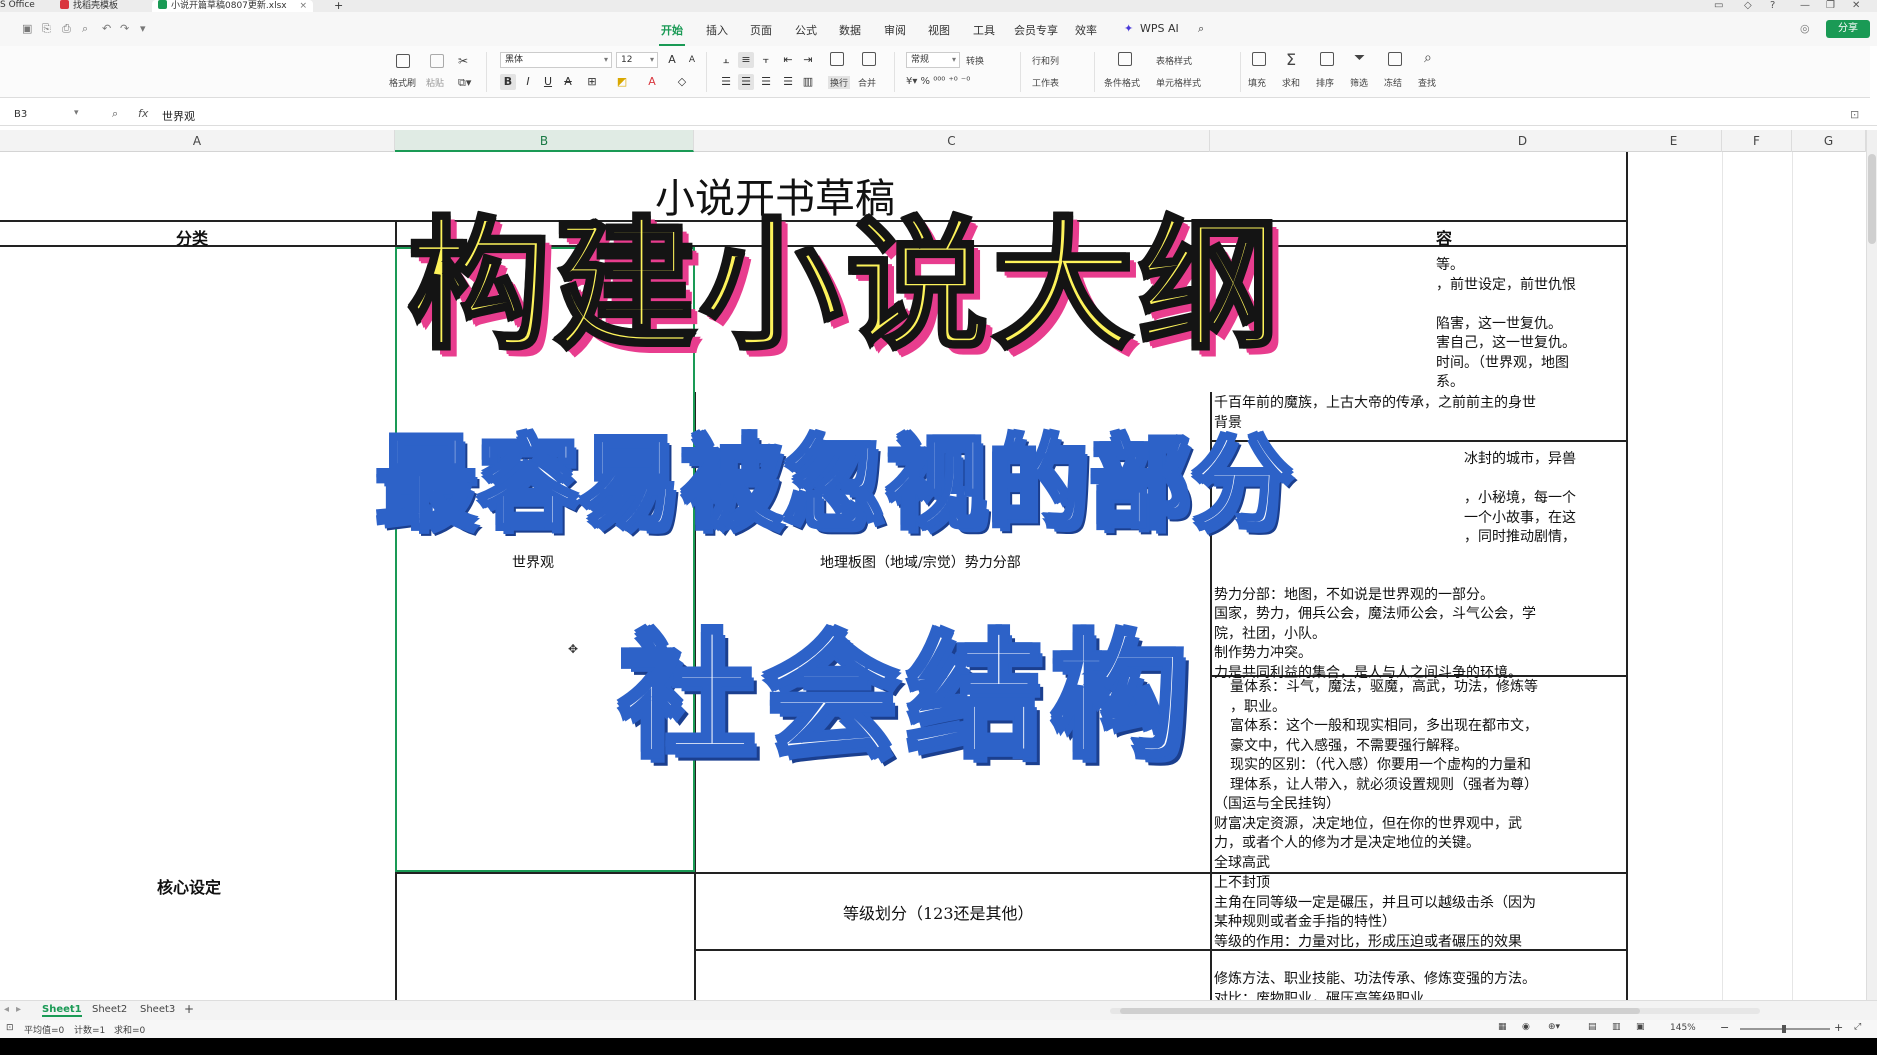 Image resolution: width=1877 pixels, height=1055 pixels. What do you see at coordinates (746, 60) in the screenshot?
I see `align-middle-icon: ≡` at bounding box center [746, 60].